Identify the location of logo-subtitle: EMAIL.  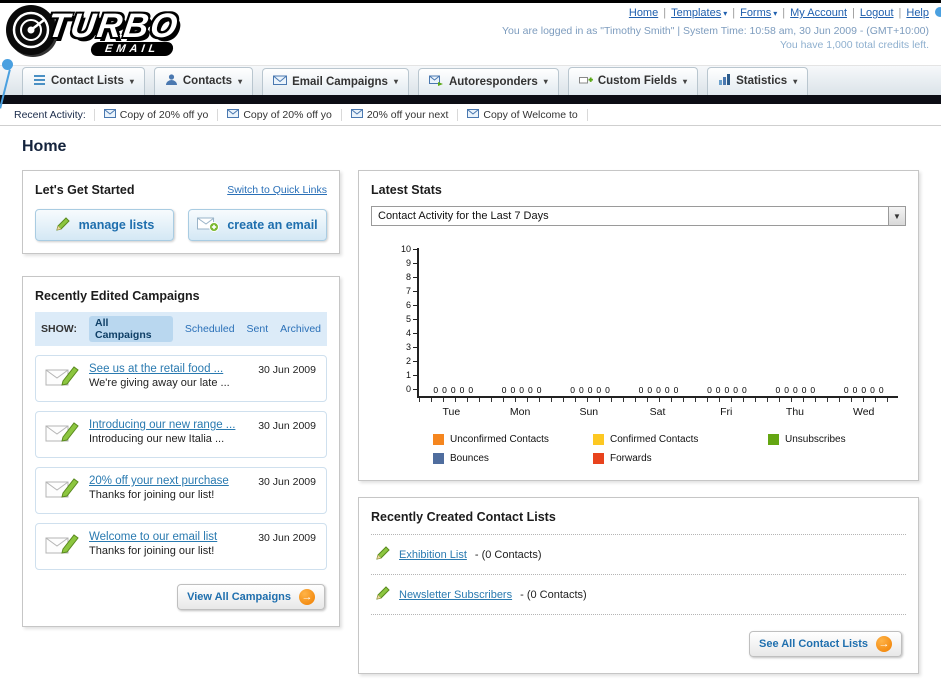
(131, 49).